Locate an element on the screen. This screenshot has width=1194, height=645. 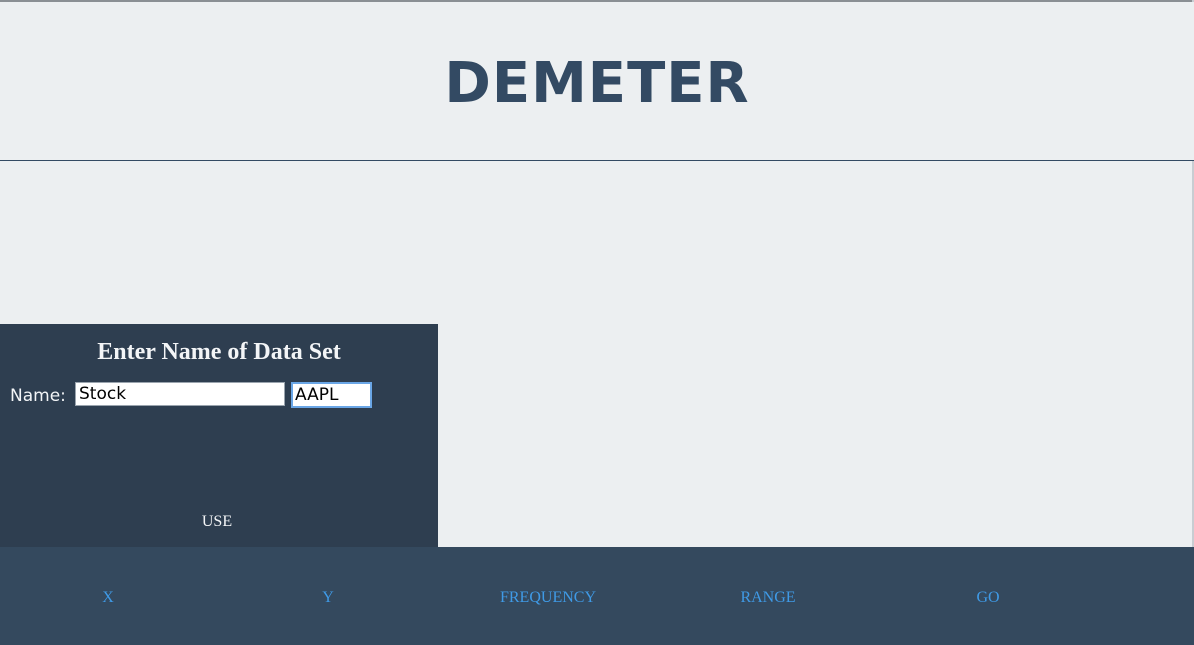
nav-frequency: FREQUENCY is located at coordinates (548, 598).